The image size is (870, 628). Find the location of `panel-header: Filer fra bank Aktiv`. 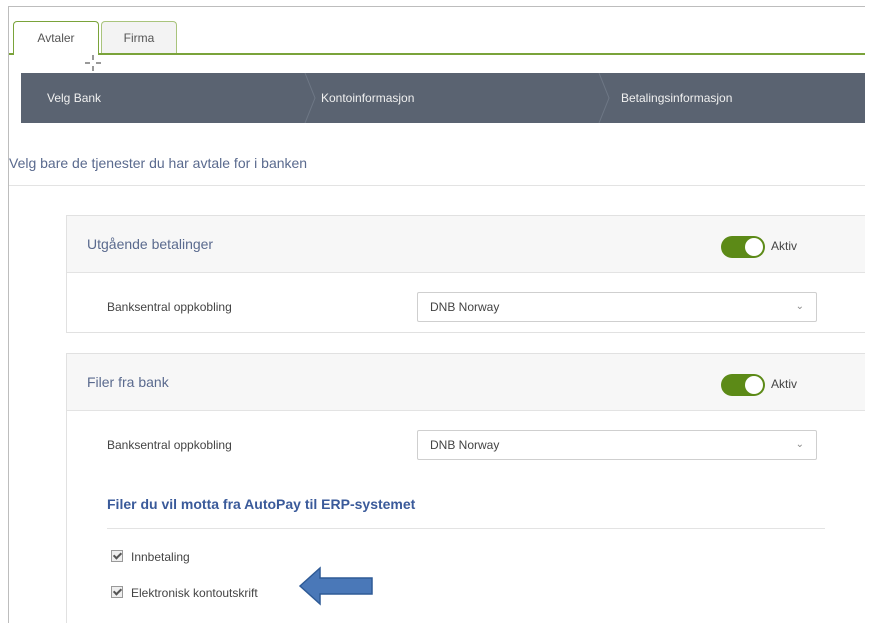

panel-header: Filer fra bank Aktiv is located at coordinates (466, 382).